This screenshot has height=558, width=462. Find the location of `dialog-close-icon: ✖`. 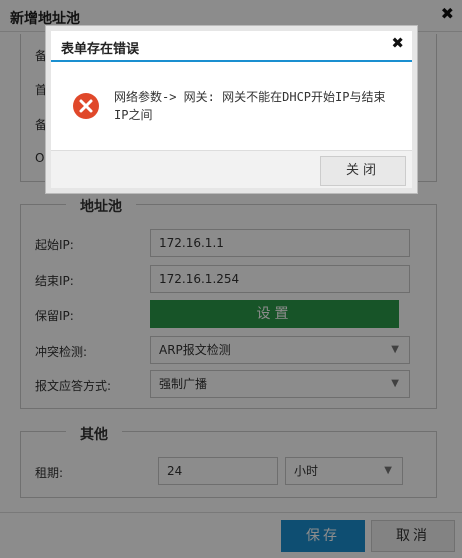

dialog-close-icon: ✖ is located at coordinates (397, 43).